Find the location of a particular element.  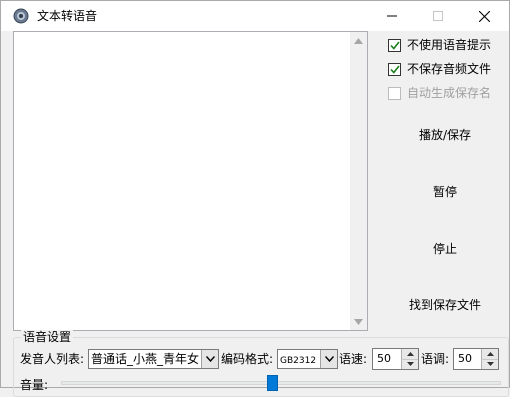

find-saved-file-button: 找到保存文件 is located at coordinates (445, 304).